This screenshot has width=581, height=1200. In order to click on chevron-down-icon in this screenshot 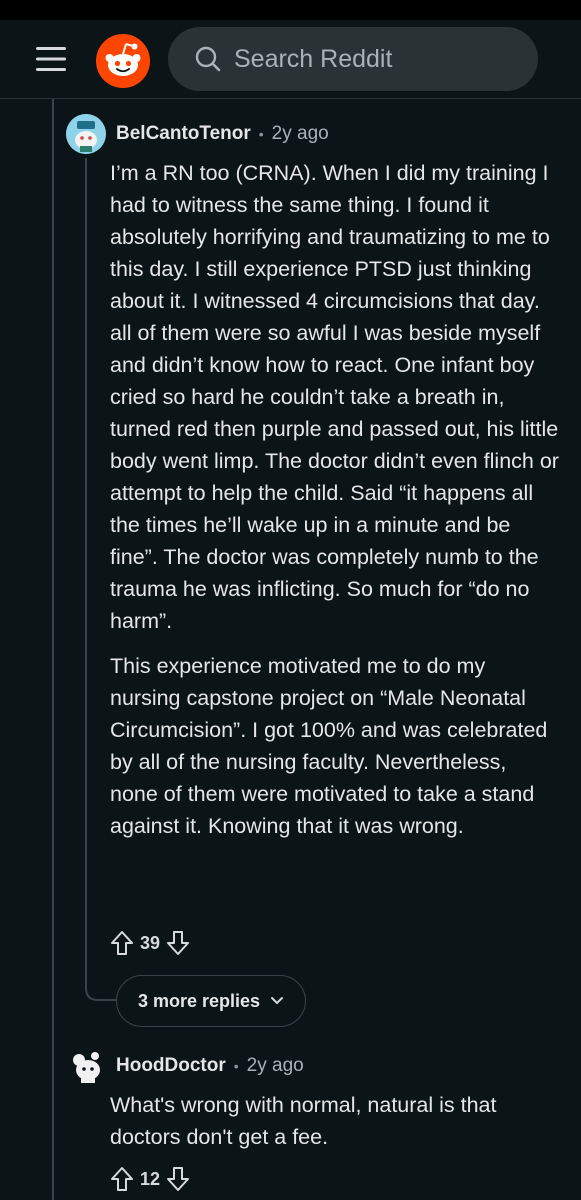, I will do `click(277, 1001)`.